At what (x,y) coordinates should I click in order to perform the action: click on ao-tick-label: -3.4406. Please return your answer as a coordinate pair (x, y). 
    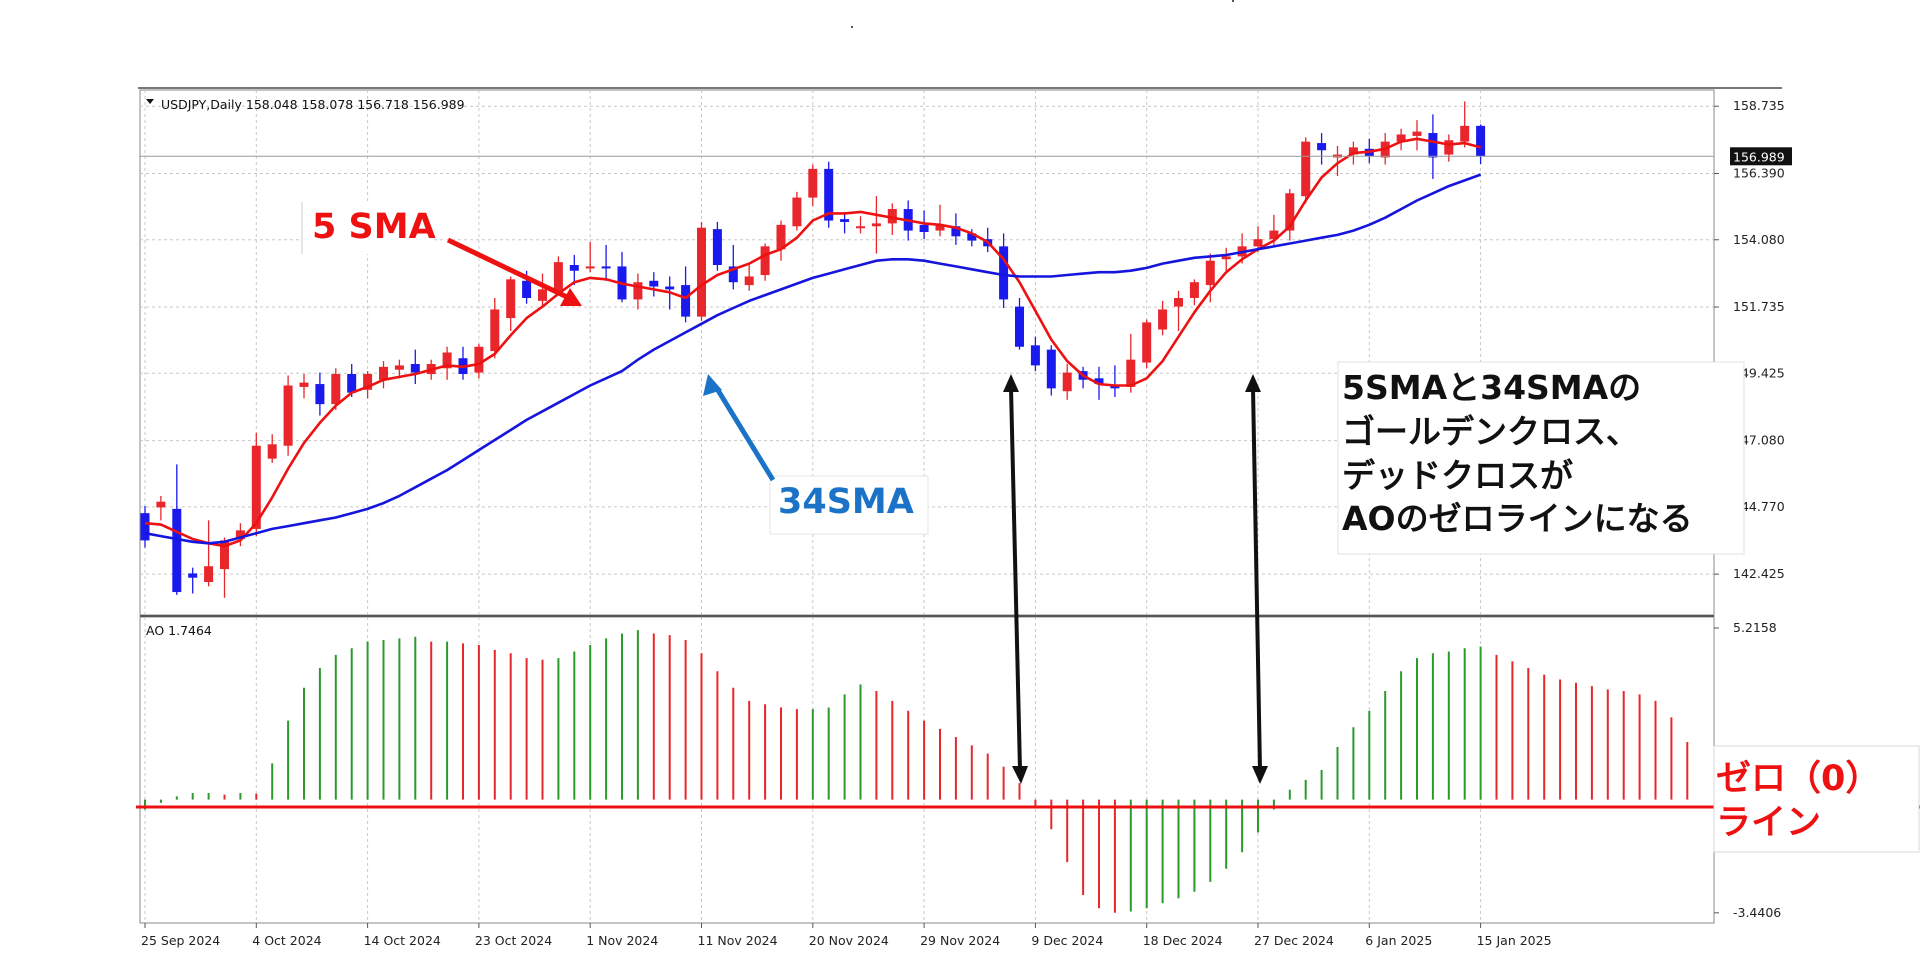
    Looking at the image, I should click on (1757, 912).